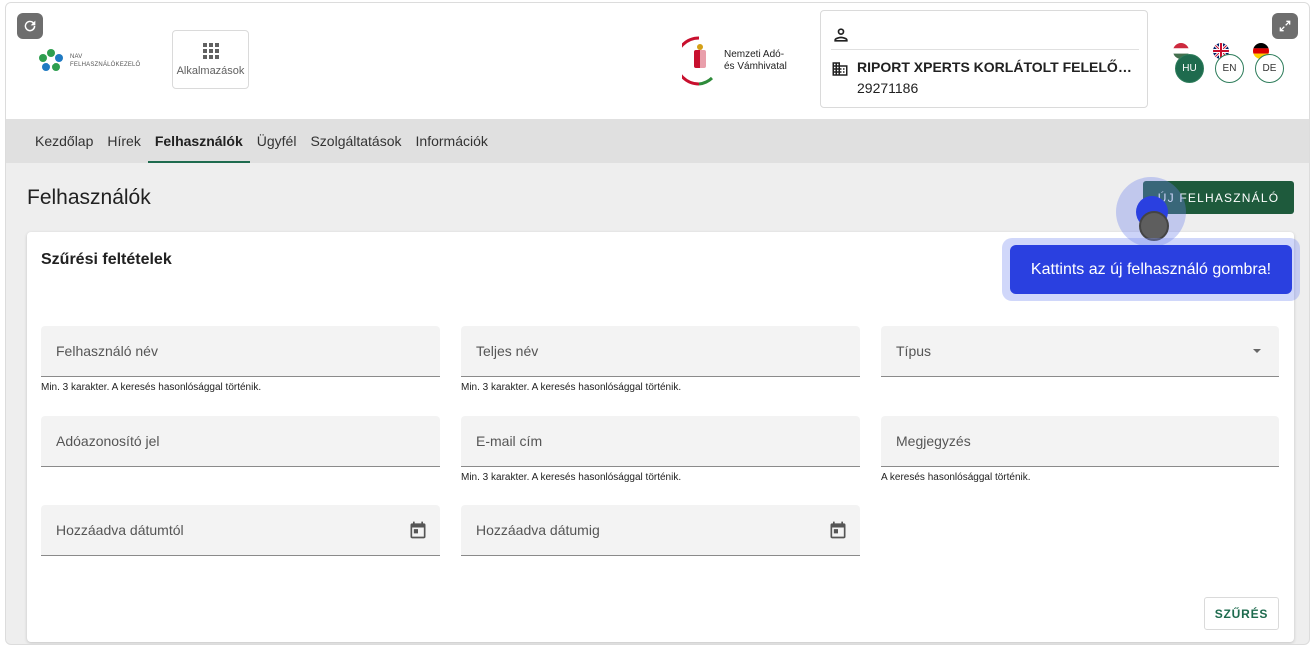  Describe the element at coordinates (1154, 226) in the screenshot. I see `cursor-icon` at that location.